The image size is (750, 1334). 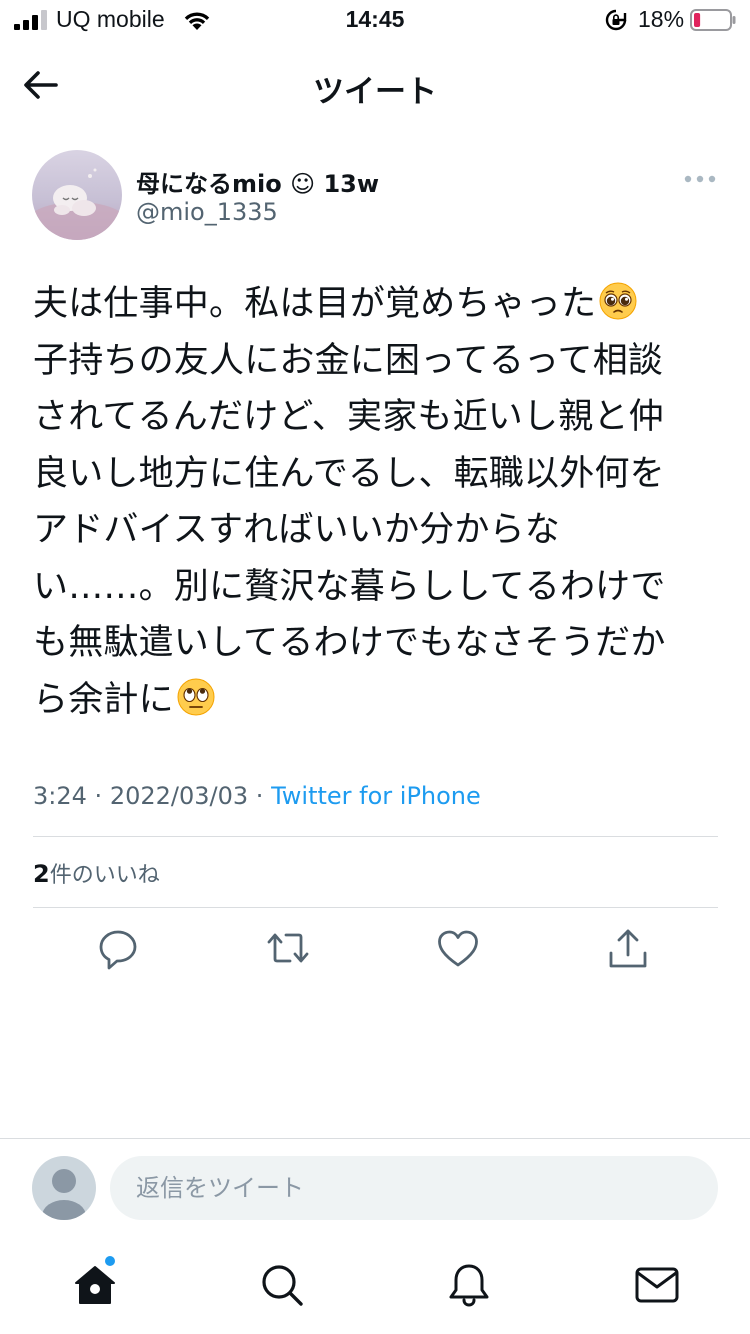 I want to click on messages-icon, so click(x=657, y=1285).